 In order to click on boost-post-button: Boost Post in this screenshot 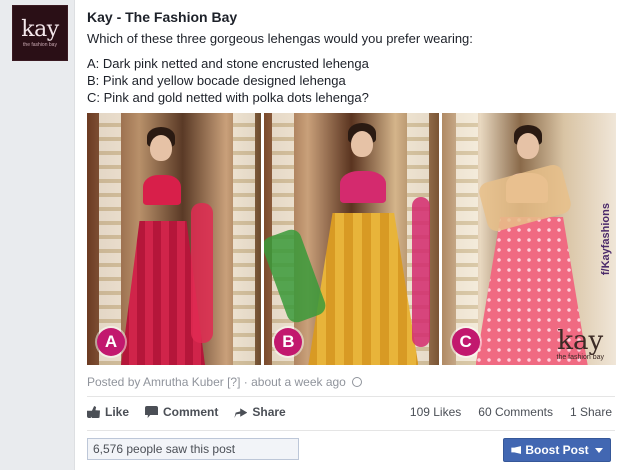, I will do `click(557, 450)`.